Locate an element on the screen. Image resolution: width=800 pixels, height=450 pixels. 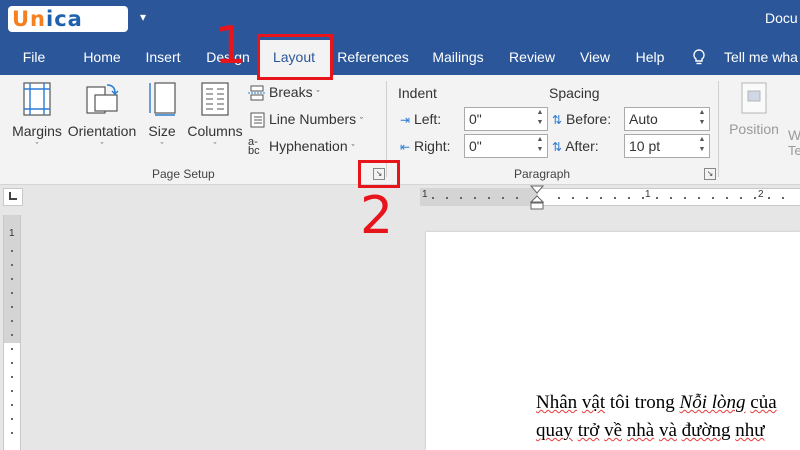
indent-right-text: Right: is located at coordinates (432, 146).